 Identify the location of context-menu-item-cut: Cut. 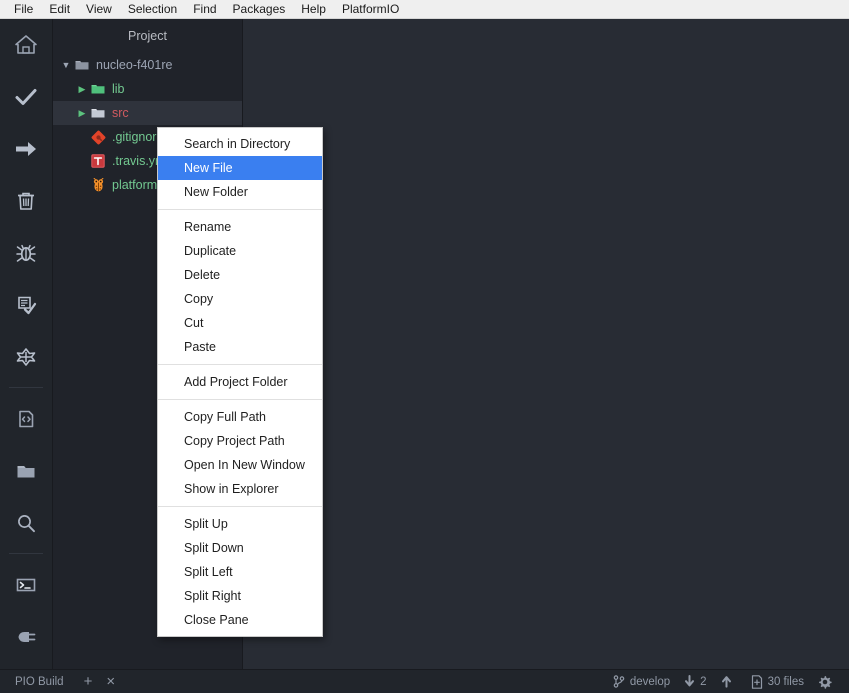
(240, 323).